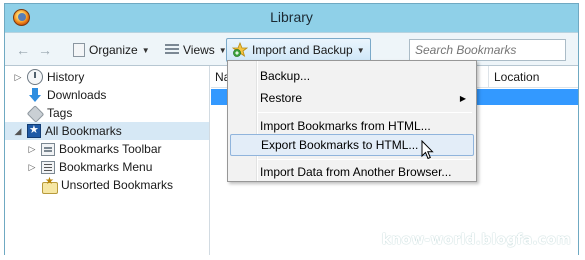 The height and width of the screenshot is (260, 585). Describe the element at coordinates (49, 185) in the screenshot. I see `unsorted-folder-icon` at that location.